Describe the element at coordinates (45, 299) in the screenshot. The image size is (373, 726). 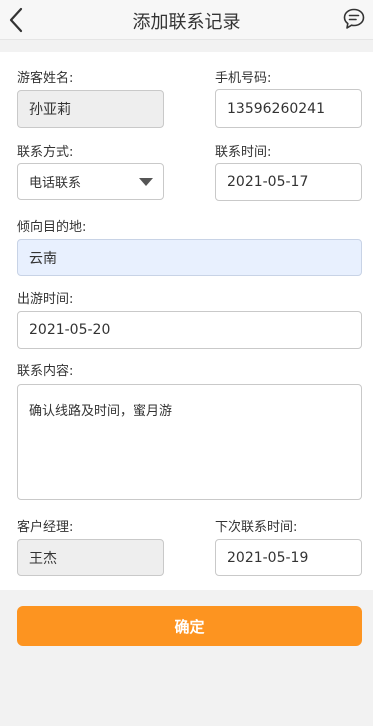
I see `travel-time-label: 出游时间:` at that location.